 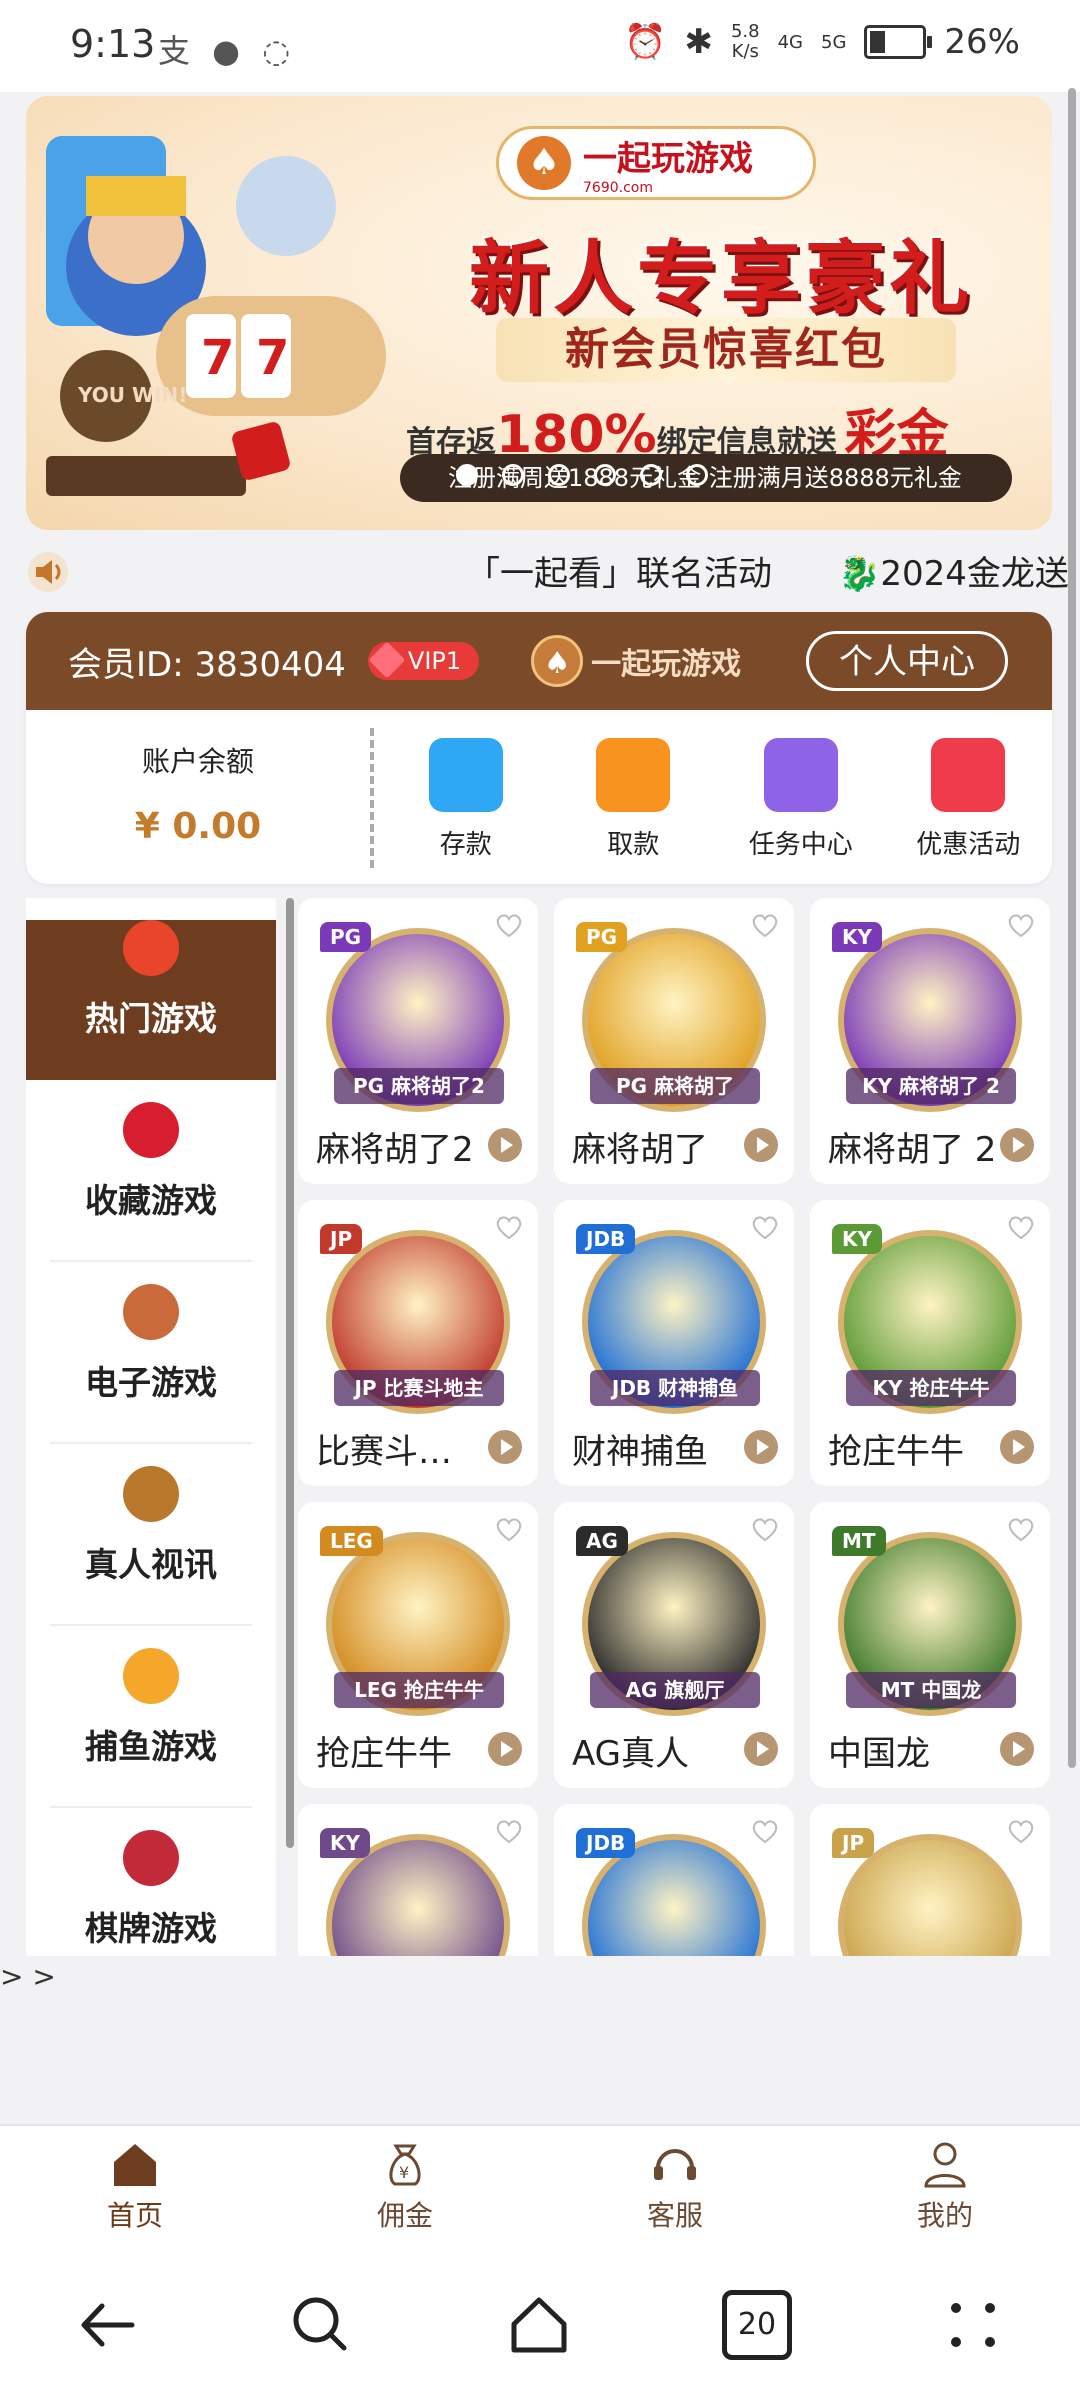 I want to click on game-brand-label: PG 麻将胡了2, so click(x=419, y=1086).